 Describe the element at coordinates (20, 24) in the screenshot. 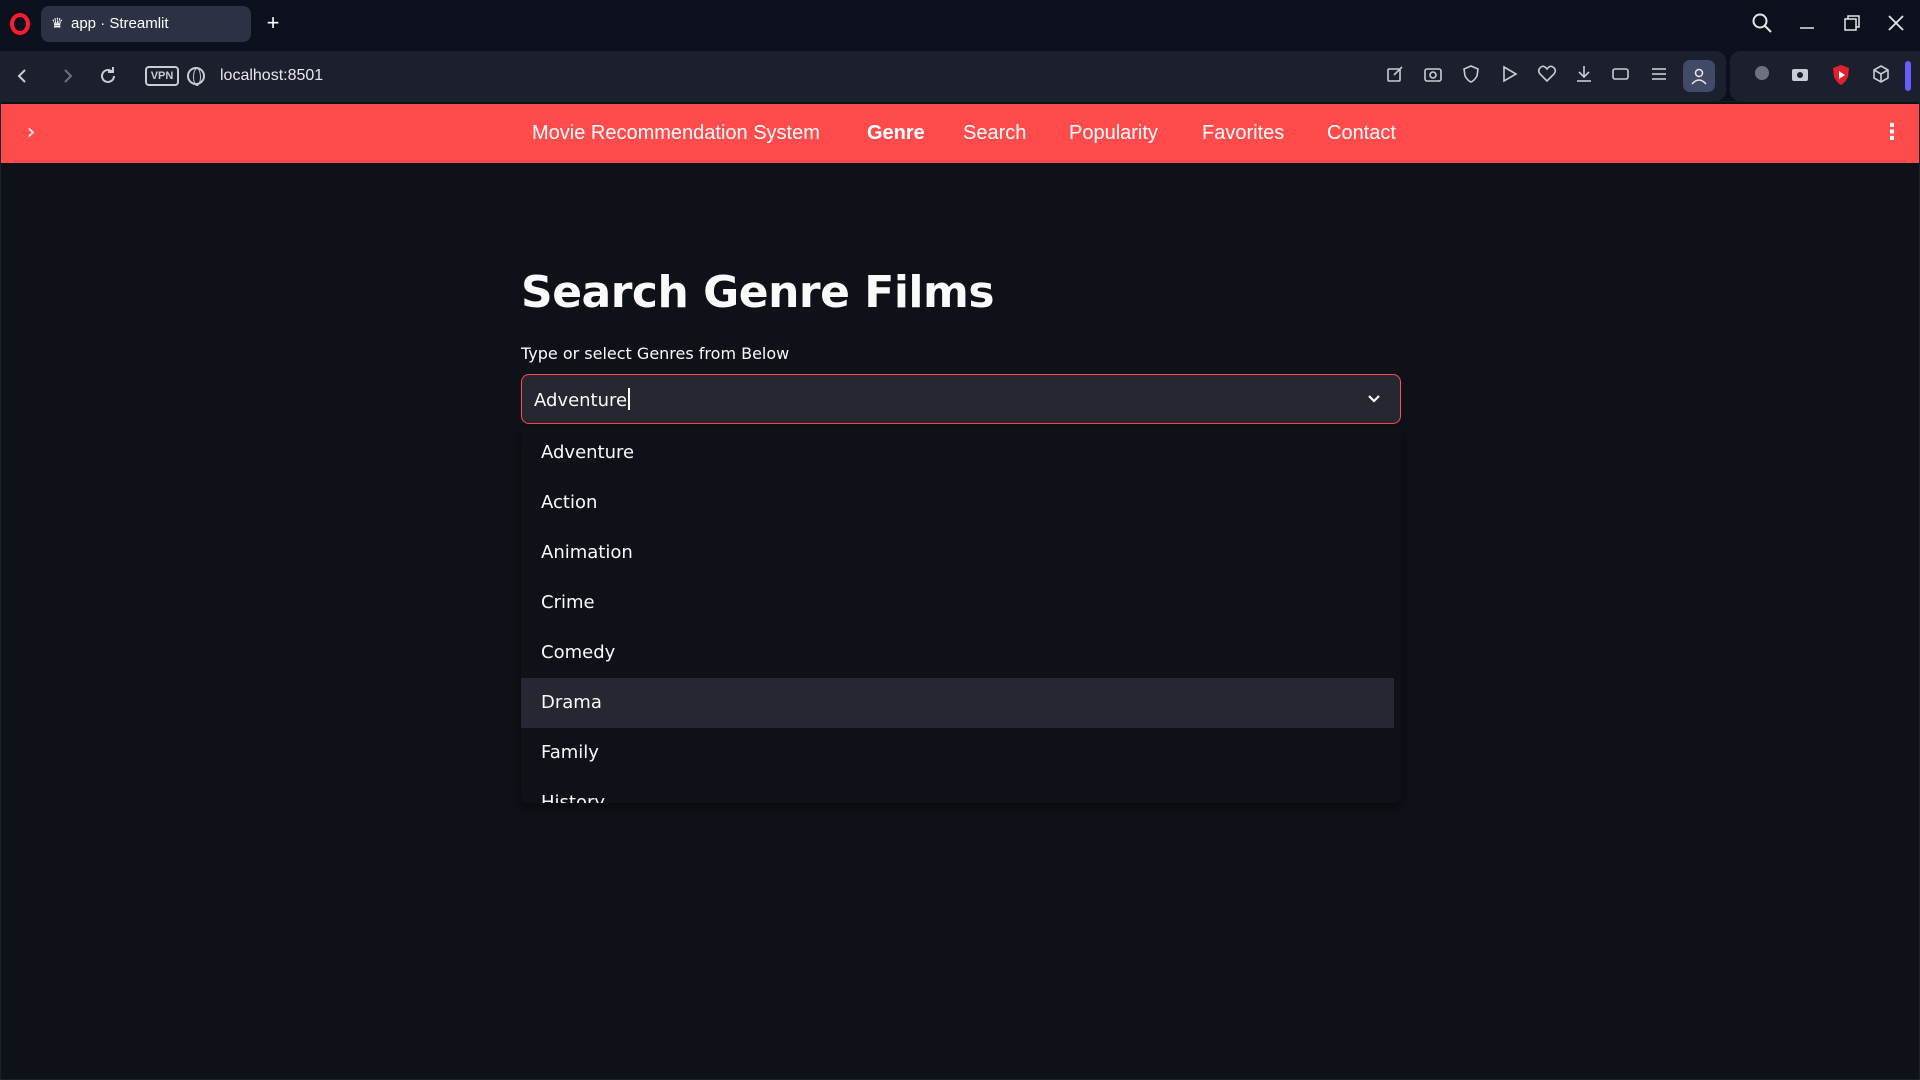

I see `opera-logo-icon` at that location.